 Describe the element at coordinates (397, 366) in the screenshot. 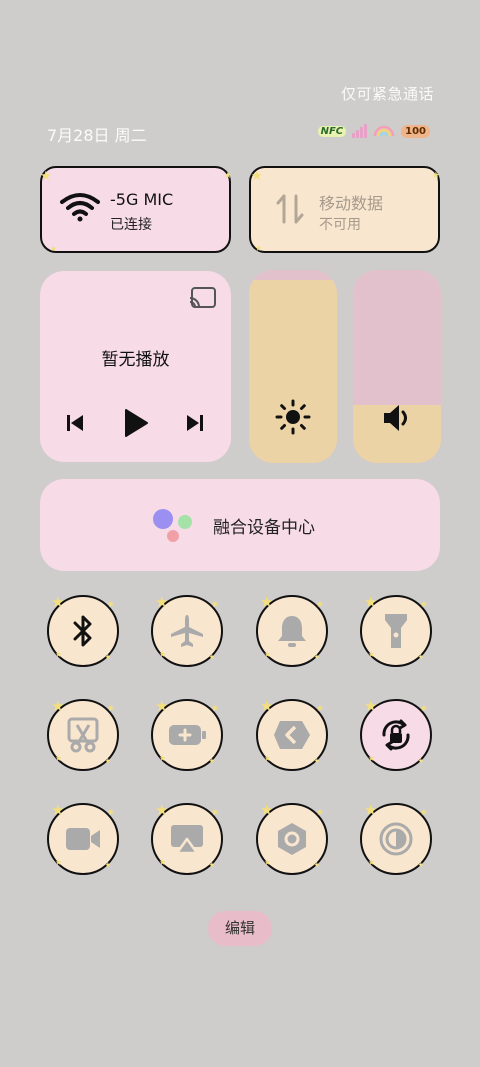

I see `volume-slider` at that location.